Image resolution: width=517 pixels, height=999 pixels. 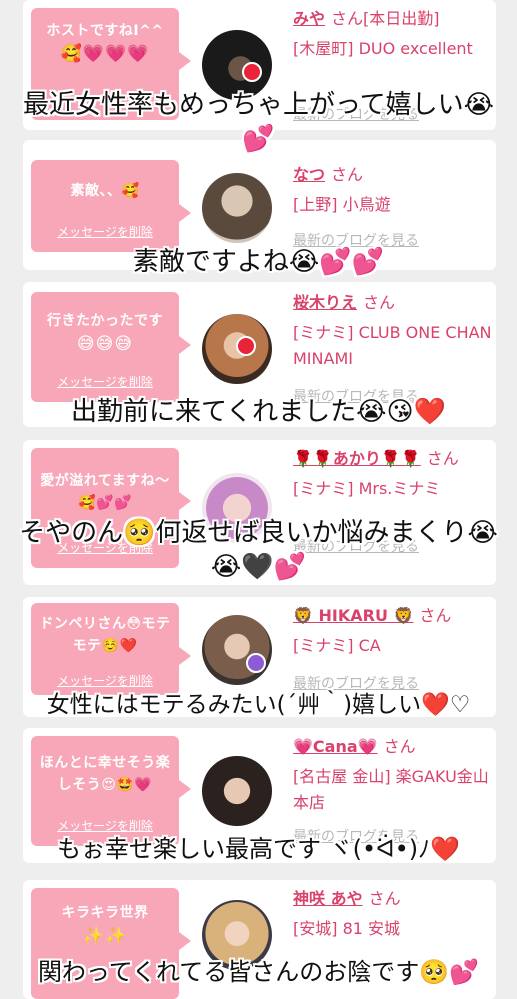 What do you see at coordinates (258, 972) in the screenshot?
I see `caption-text: 関わってくれてる皆さんのお陰です🥺💕` at bounding box center [258, 972].